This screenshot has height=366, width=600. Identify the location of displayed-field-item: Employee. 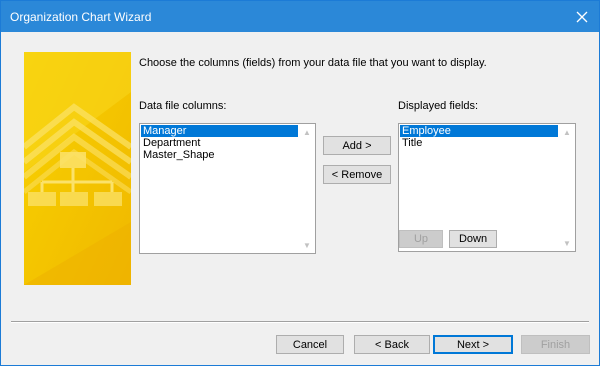
(479, 131).